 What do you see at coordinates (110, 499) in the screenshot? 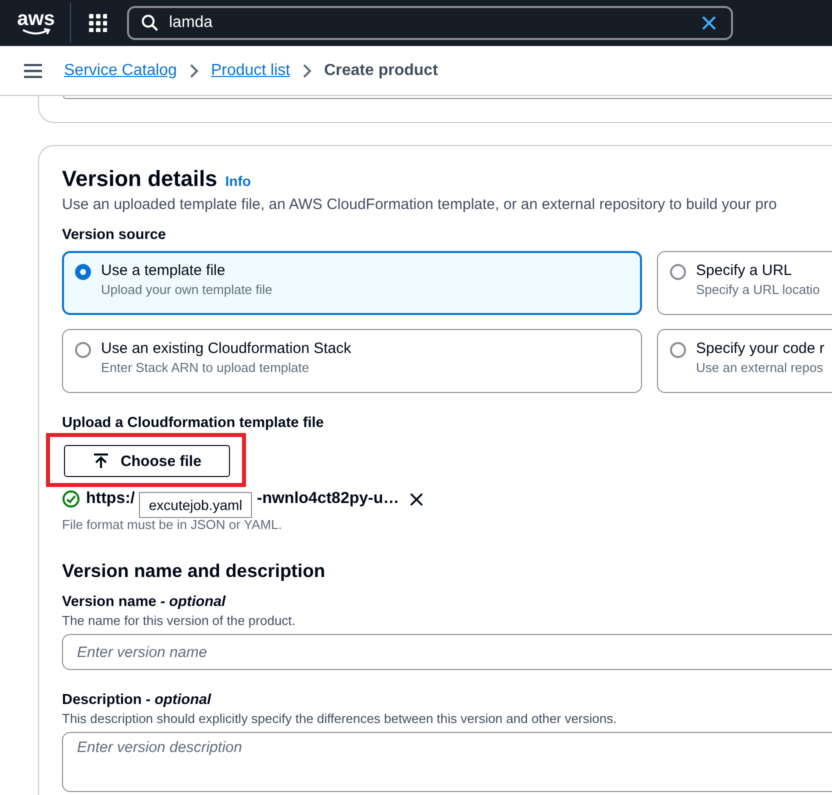
I see `file-name: https:/` at bounding box center [110, 499].